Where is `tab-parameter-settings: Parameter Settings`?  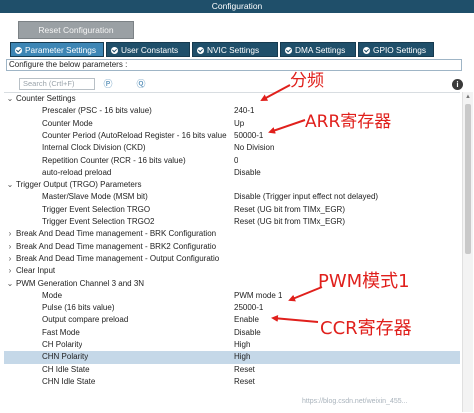 tab-parameter-settings: Parameter Settings is located at coordinates (57, 49).